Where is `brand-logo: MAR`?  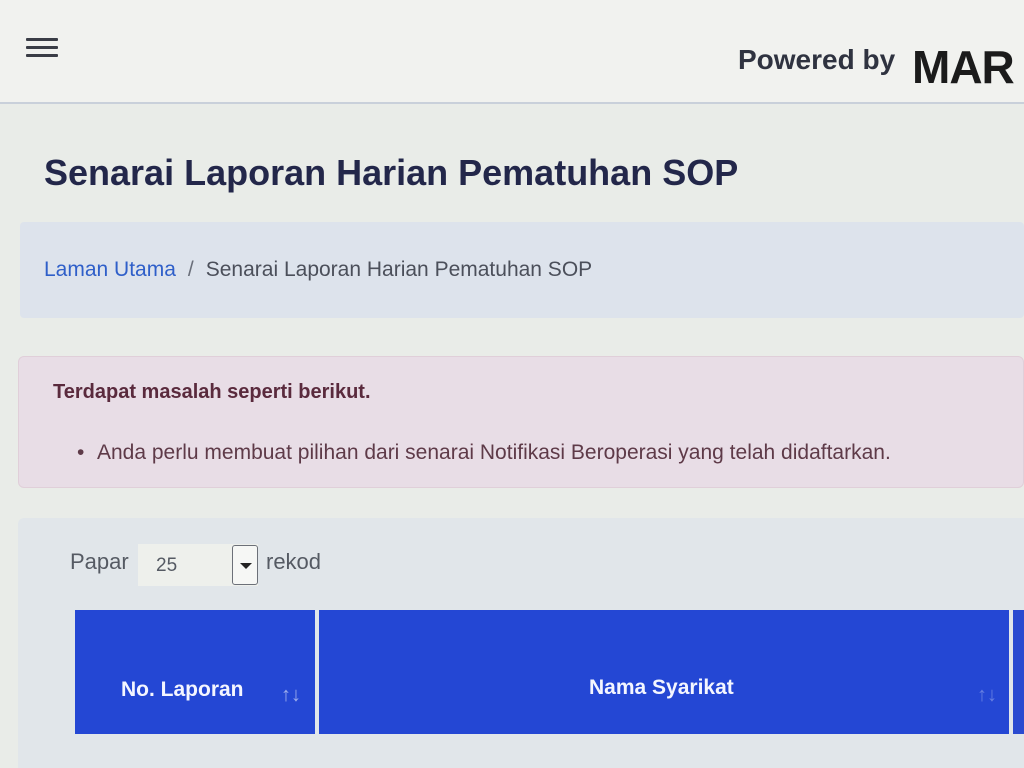 brand-logo: MAR is located at coordinates (963, 67).